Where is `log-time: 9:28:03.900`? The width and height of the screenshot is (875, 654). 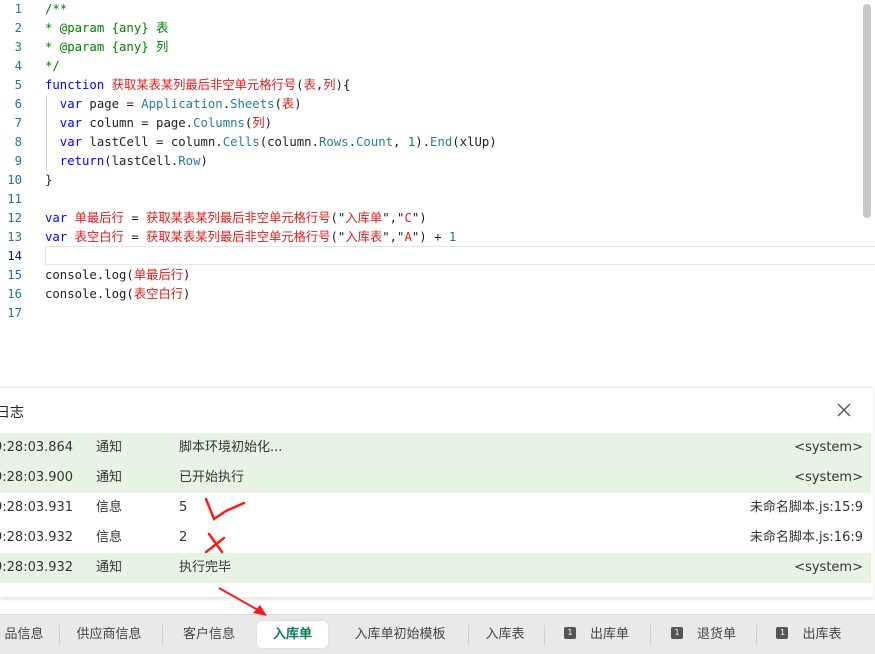
log-time: 9:28:03.900 is located at coordinates (37, 477).